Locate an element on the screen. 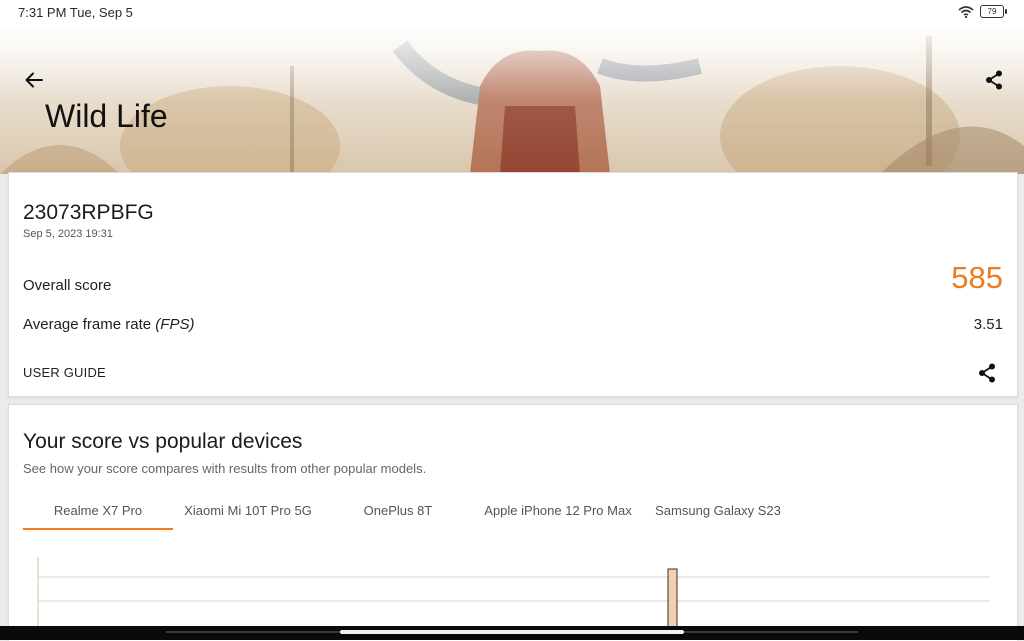 The image size is (1024, 641). navigation-bar is located at coordinates (512, 633).